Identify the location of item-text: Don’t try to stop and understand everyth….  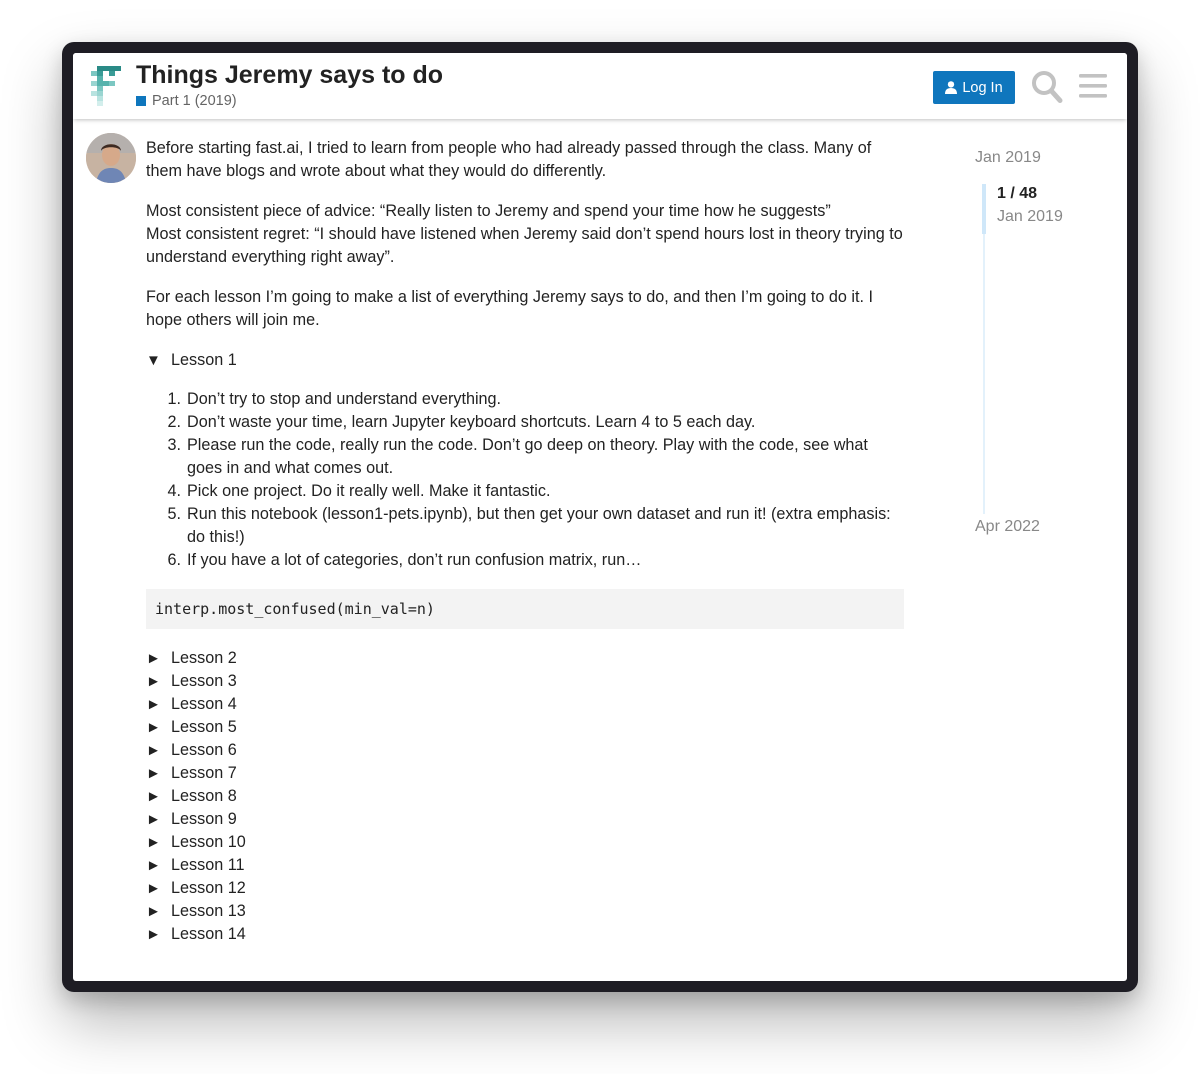
(344, 399).